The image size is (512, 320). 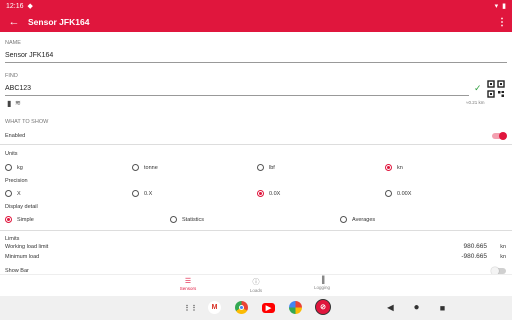 I want to click on chrome-icon, so click(x=241, y=307).